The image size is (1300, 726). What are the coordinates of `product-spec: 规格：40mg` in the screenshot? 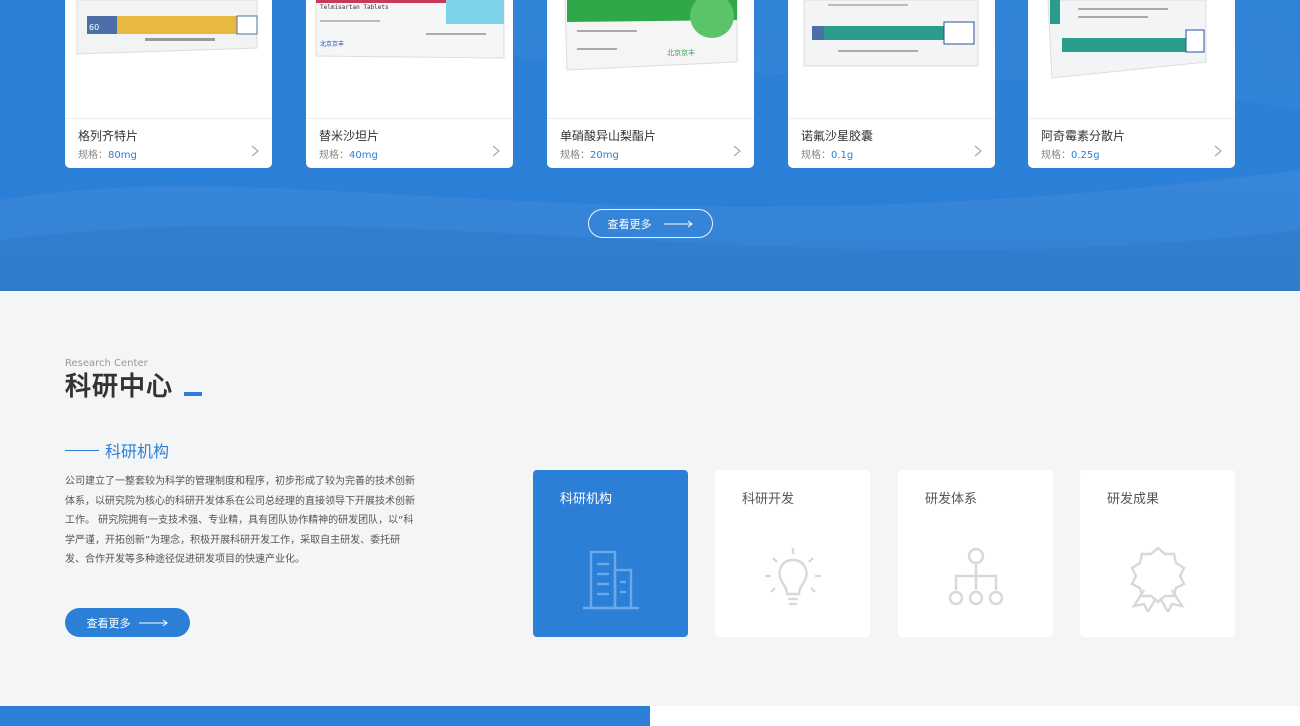 It's located at (348, 155).